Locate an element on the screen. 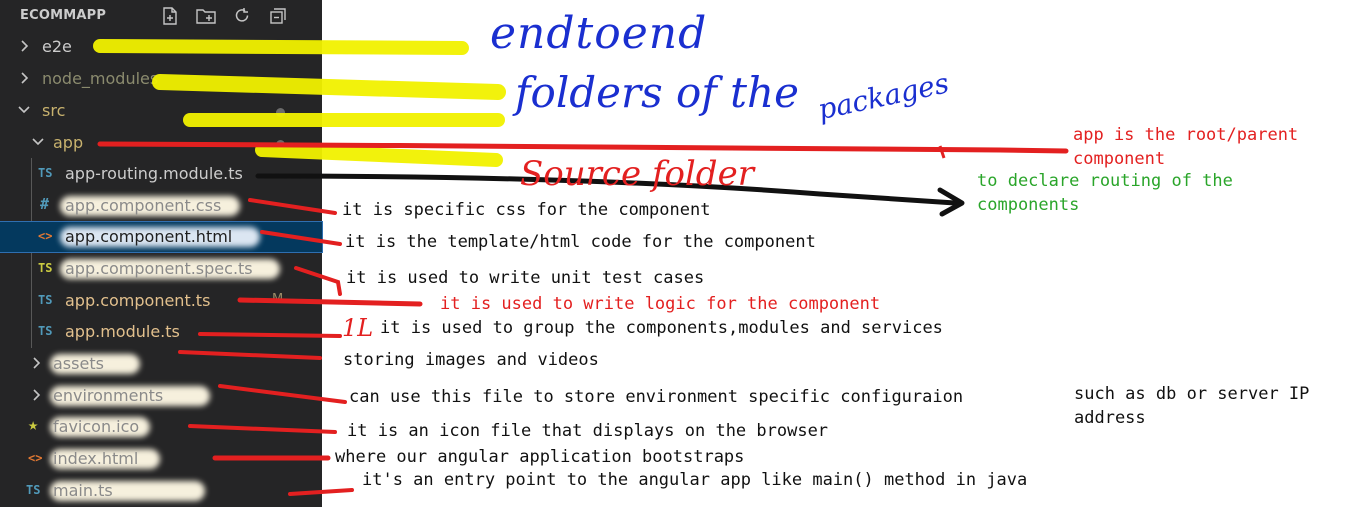 This screenshot has height=507, width=1365. note-routing-2: components is located at coordinates (1028, 205).